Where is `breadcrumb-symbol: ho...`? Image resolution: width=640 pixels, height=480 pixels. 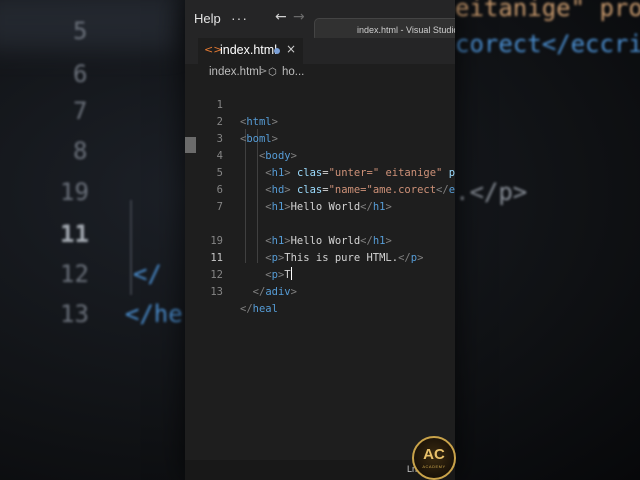
breadcrumb-symbol: ho... is located at coordinates (293, 72).